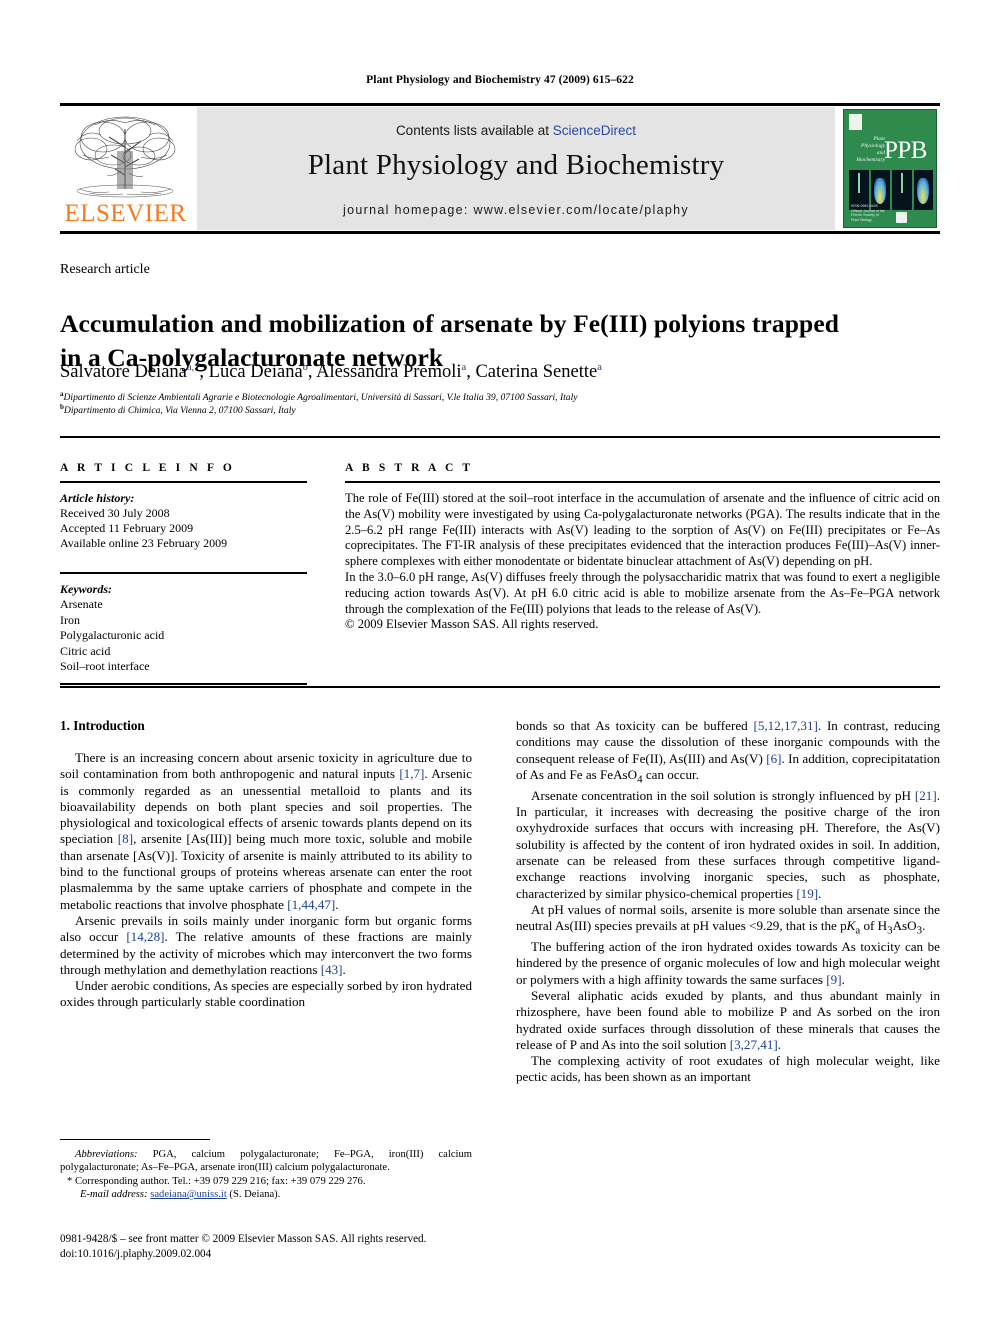 This screenshot has width=992, height=1323. Describe the element at coordinates (183, 482) in the screenshot. I see `article-info-rule` at that location.